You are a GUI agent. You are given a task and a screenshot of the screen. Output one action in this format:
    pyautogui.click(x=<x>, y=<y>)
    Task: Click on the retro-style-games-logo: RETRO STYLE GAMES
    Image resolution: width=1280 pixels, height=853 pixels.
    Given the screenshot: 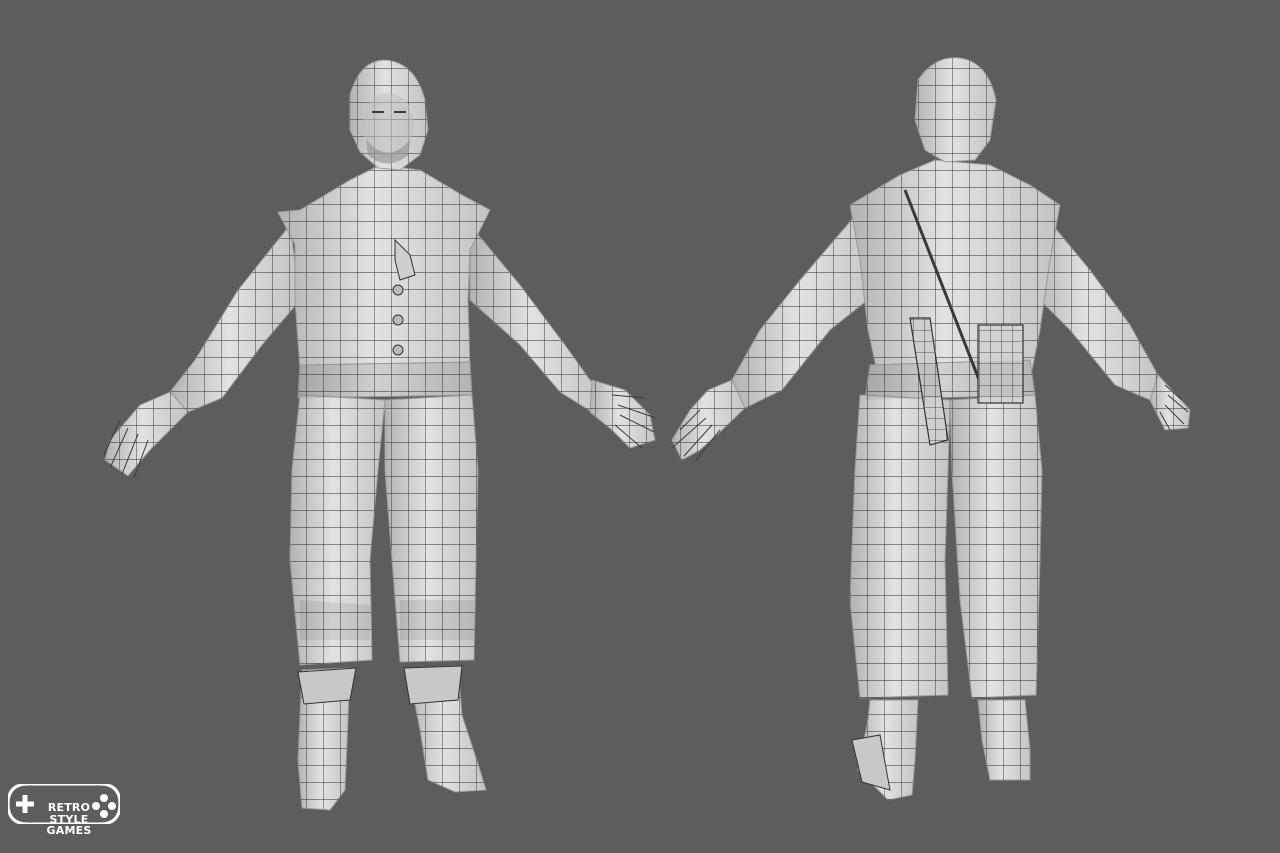 What is the action you would take?
    pyautogui.click(x=67, y=815)
    